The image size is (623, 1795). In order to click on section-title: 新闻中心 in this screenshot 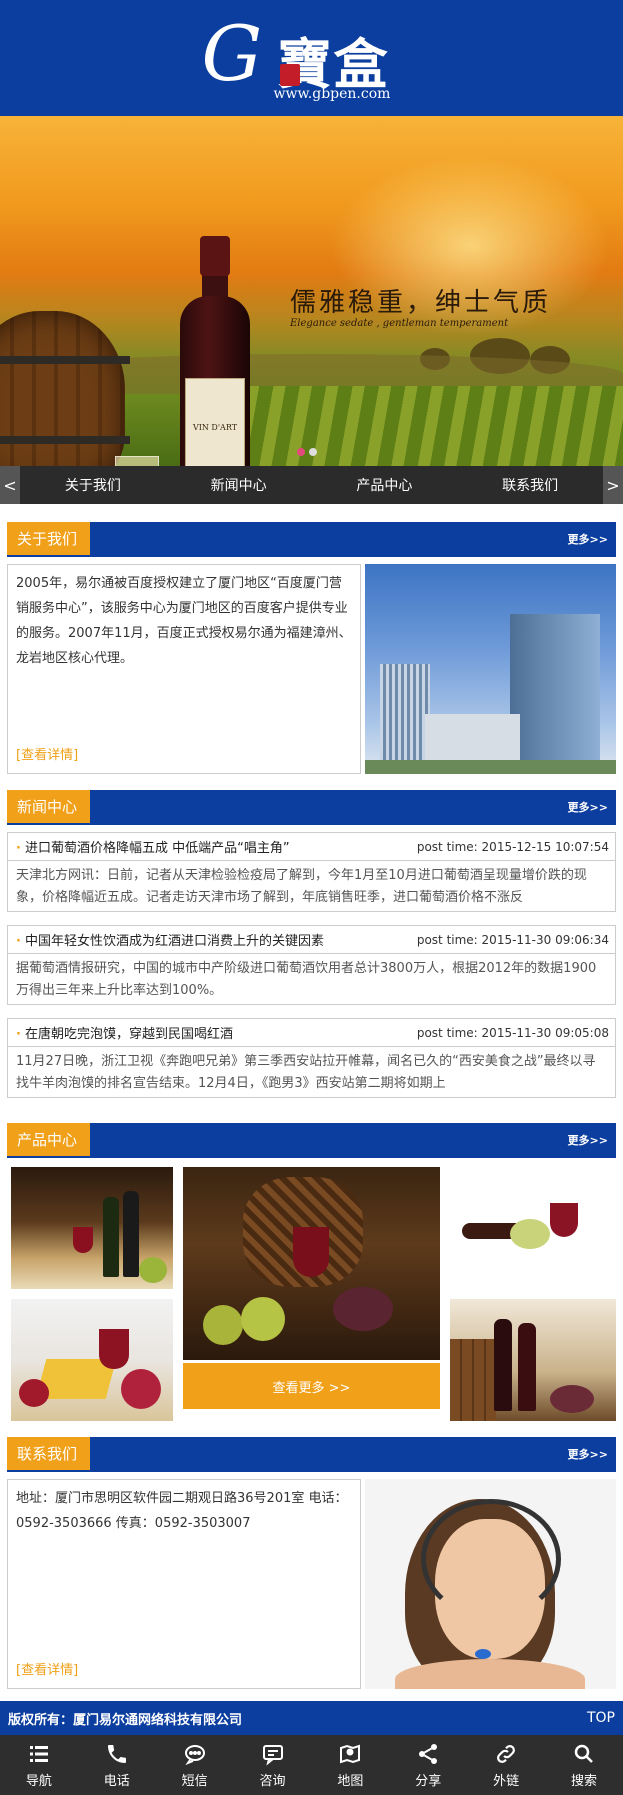, I will do `click(48, 806)`.